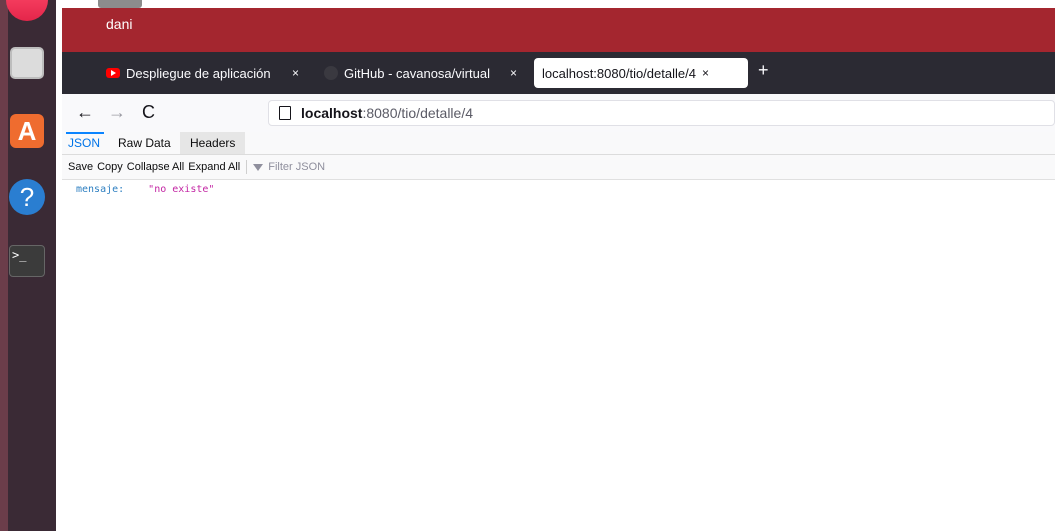  Describe the element at coordinates (558, 143) in the screenshot. I see `json-viewer-tabs: JSON Raw Data Headers` at that location.